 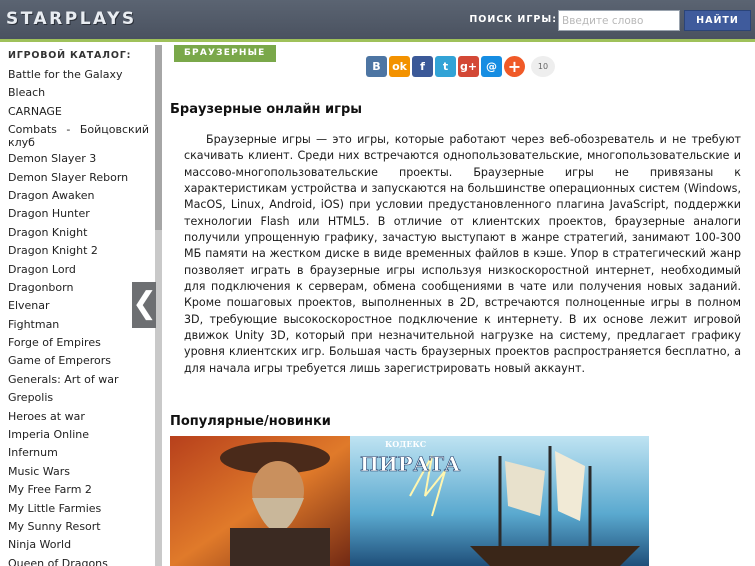 I want to click on catalog-item: My Sunny Resort, so click(x=77, y=526).